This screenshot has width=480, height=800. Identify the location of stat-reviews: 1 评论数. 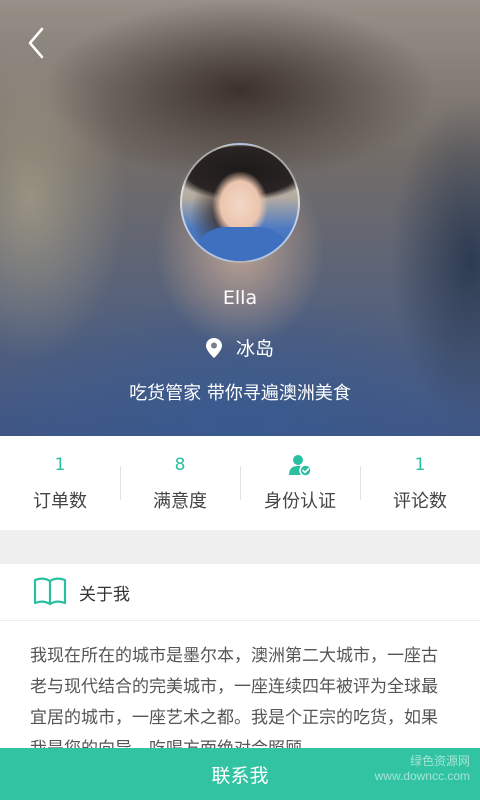
(420, 483).